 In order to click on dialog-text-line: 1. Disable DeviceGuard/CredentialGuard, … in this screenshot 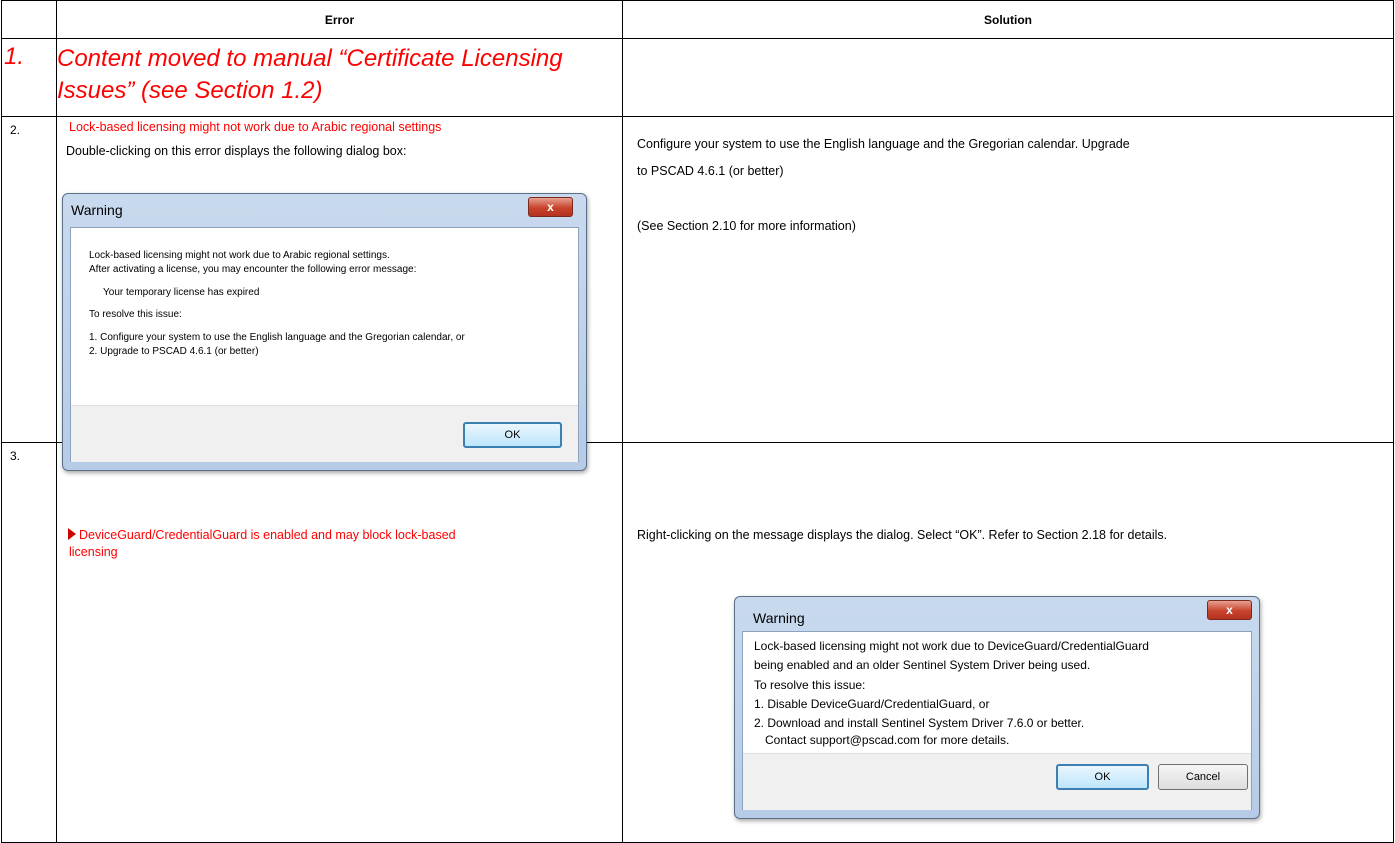, I will do `click(872, 704)`.